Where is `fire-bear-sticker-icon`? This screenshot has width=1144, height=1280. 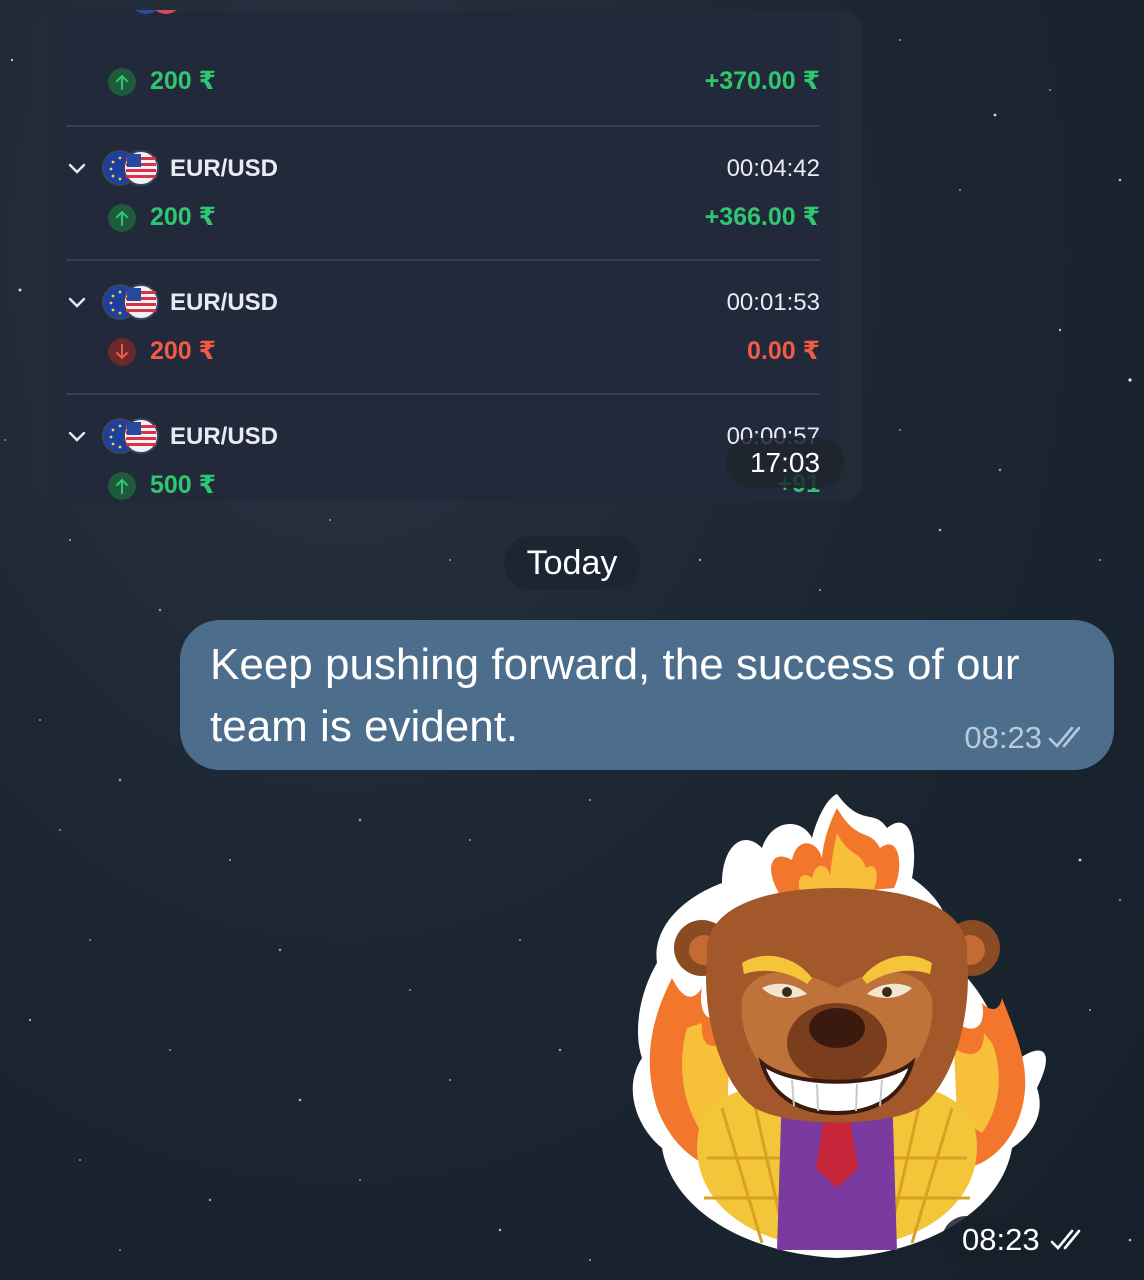 fire-bear-sticker-icon is located at coordinates (839, 1026).